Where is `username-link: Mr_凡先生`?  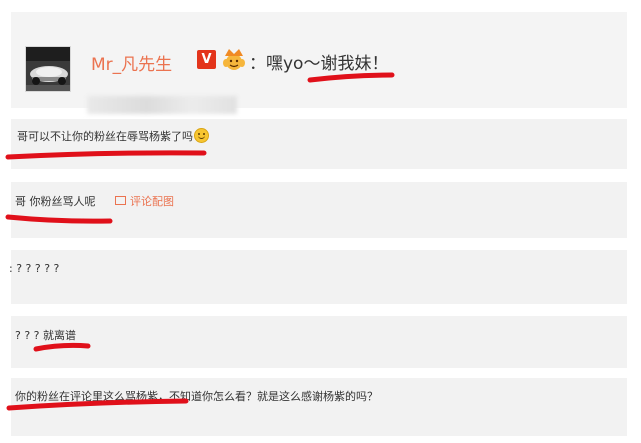 username-link: Mr_凡先生 is located at coordinates (131, 62).